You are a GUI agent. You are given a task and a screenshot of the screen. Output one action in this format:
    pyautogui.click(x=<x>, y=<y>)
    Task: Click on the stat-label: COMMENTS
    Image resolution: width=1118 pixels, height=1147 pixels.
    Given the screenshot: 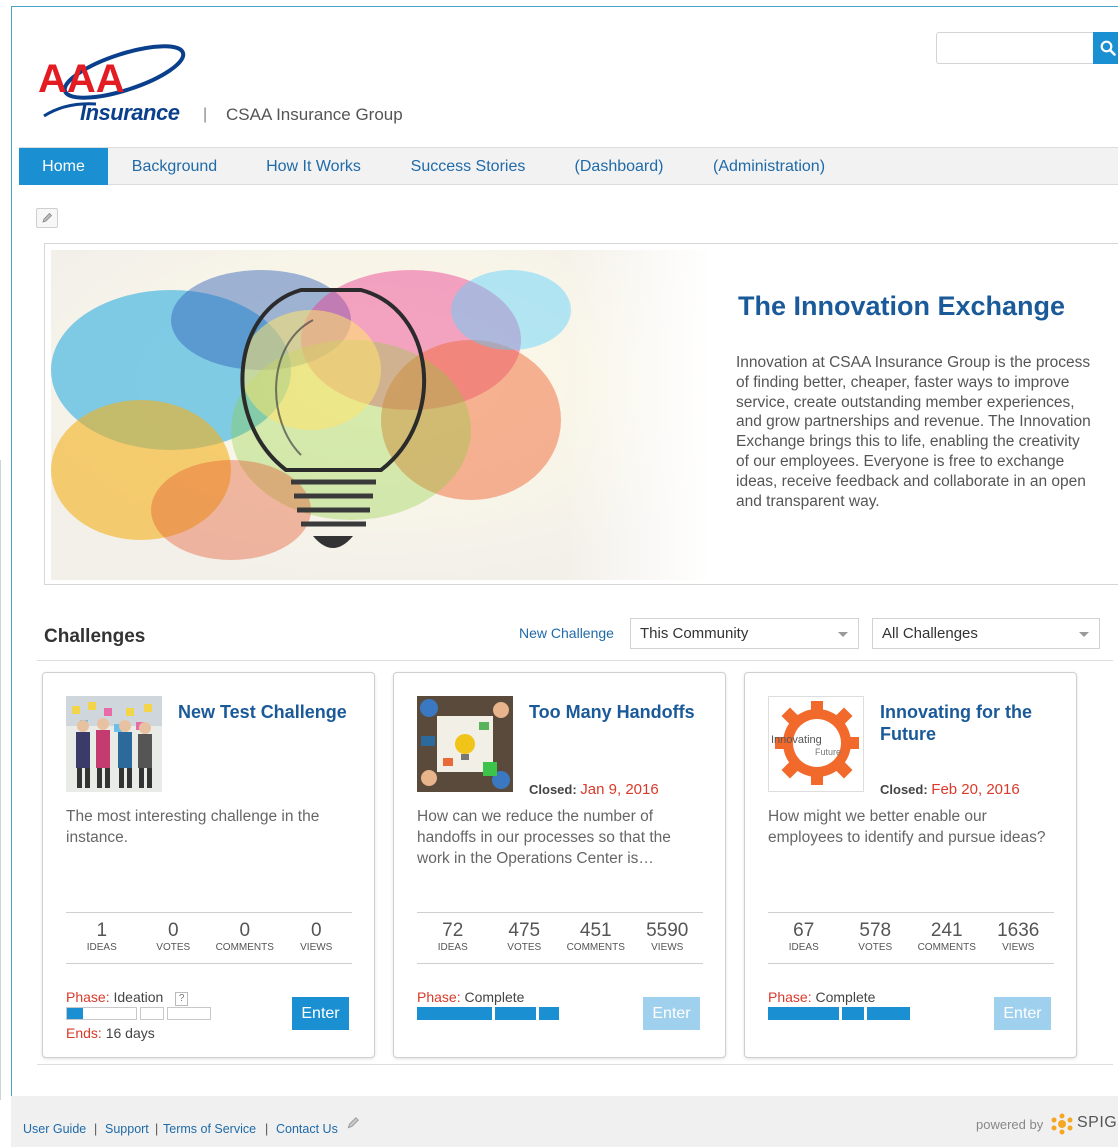 What is the action you would take?
    pyautogui.click(x=595, y=947)
    